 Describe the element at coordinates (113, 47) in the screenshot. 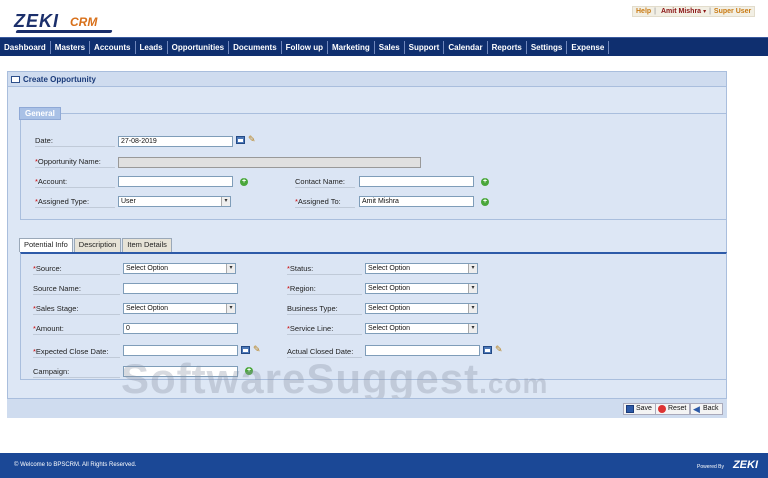

I see `nav-item-accounts: Accounts` at that location.